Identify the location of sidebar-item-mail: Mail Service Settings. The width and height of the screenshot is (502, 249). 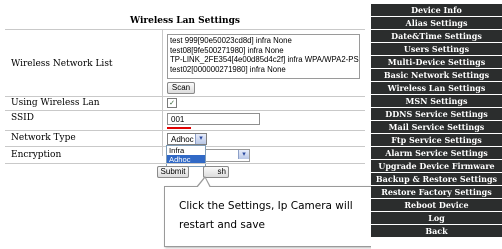
(436, 127).